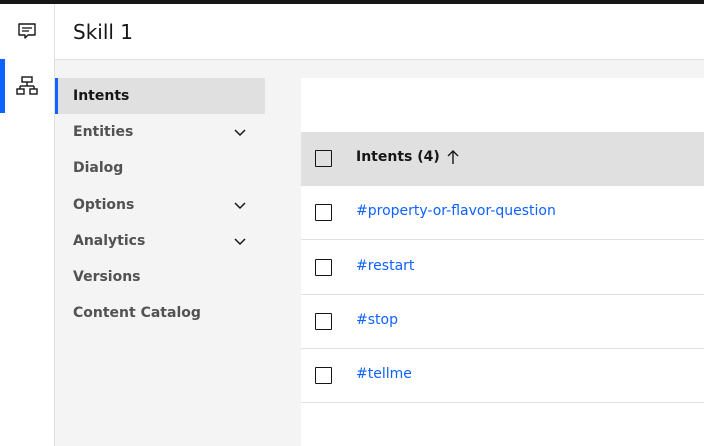 The width and height of the screenshot is (704, 446). Describe the element at coordinates (104, 205) in the screenshot. I see `sidebar-item-label: Options` at that location.